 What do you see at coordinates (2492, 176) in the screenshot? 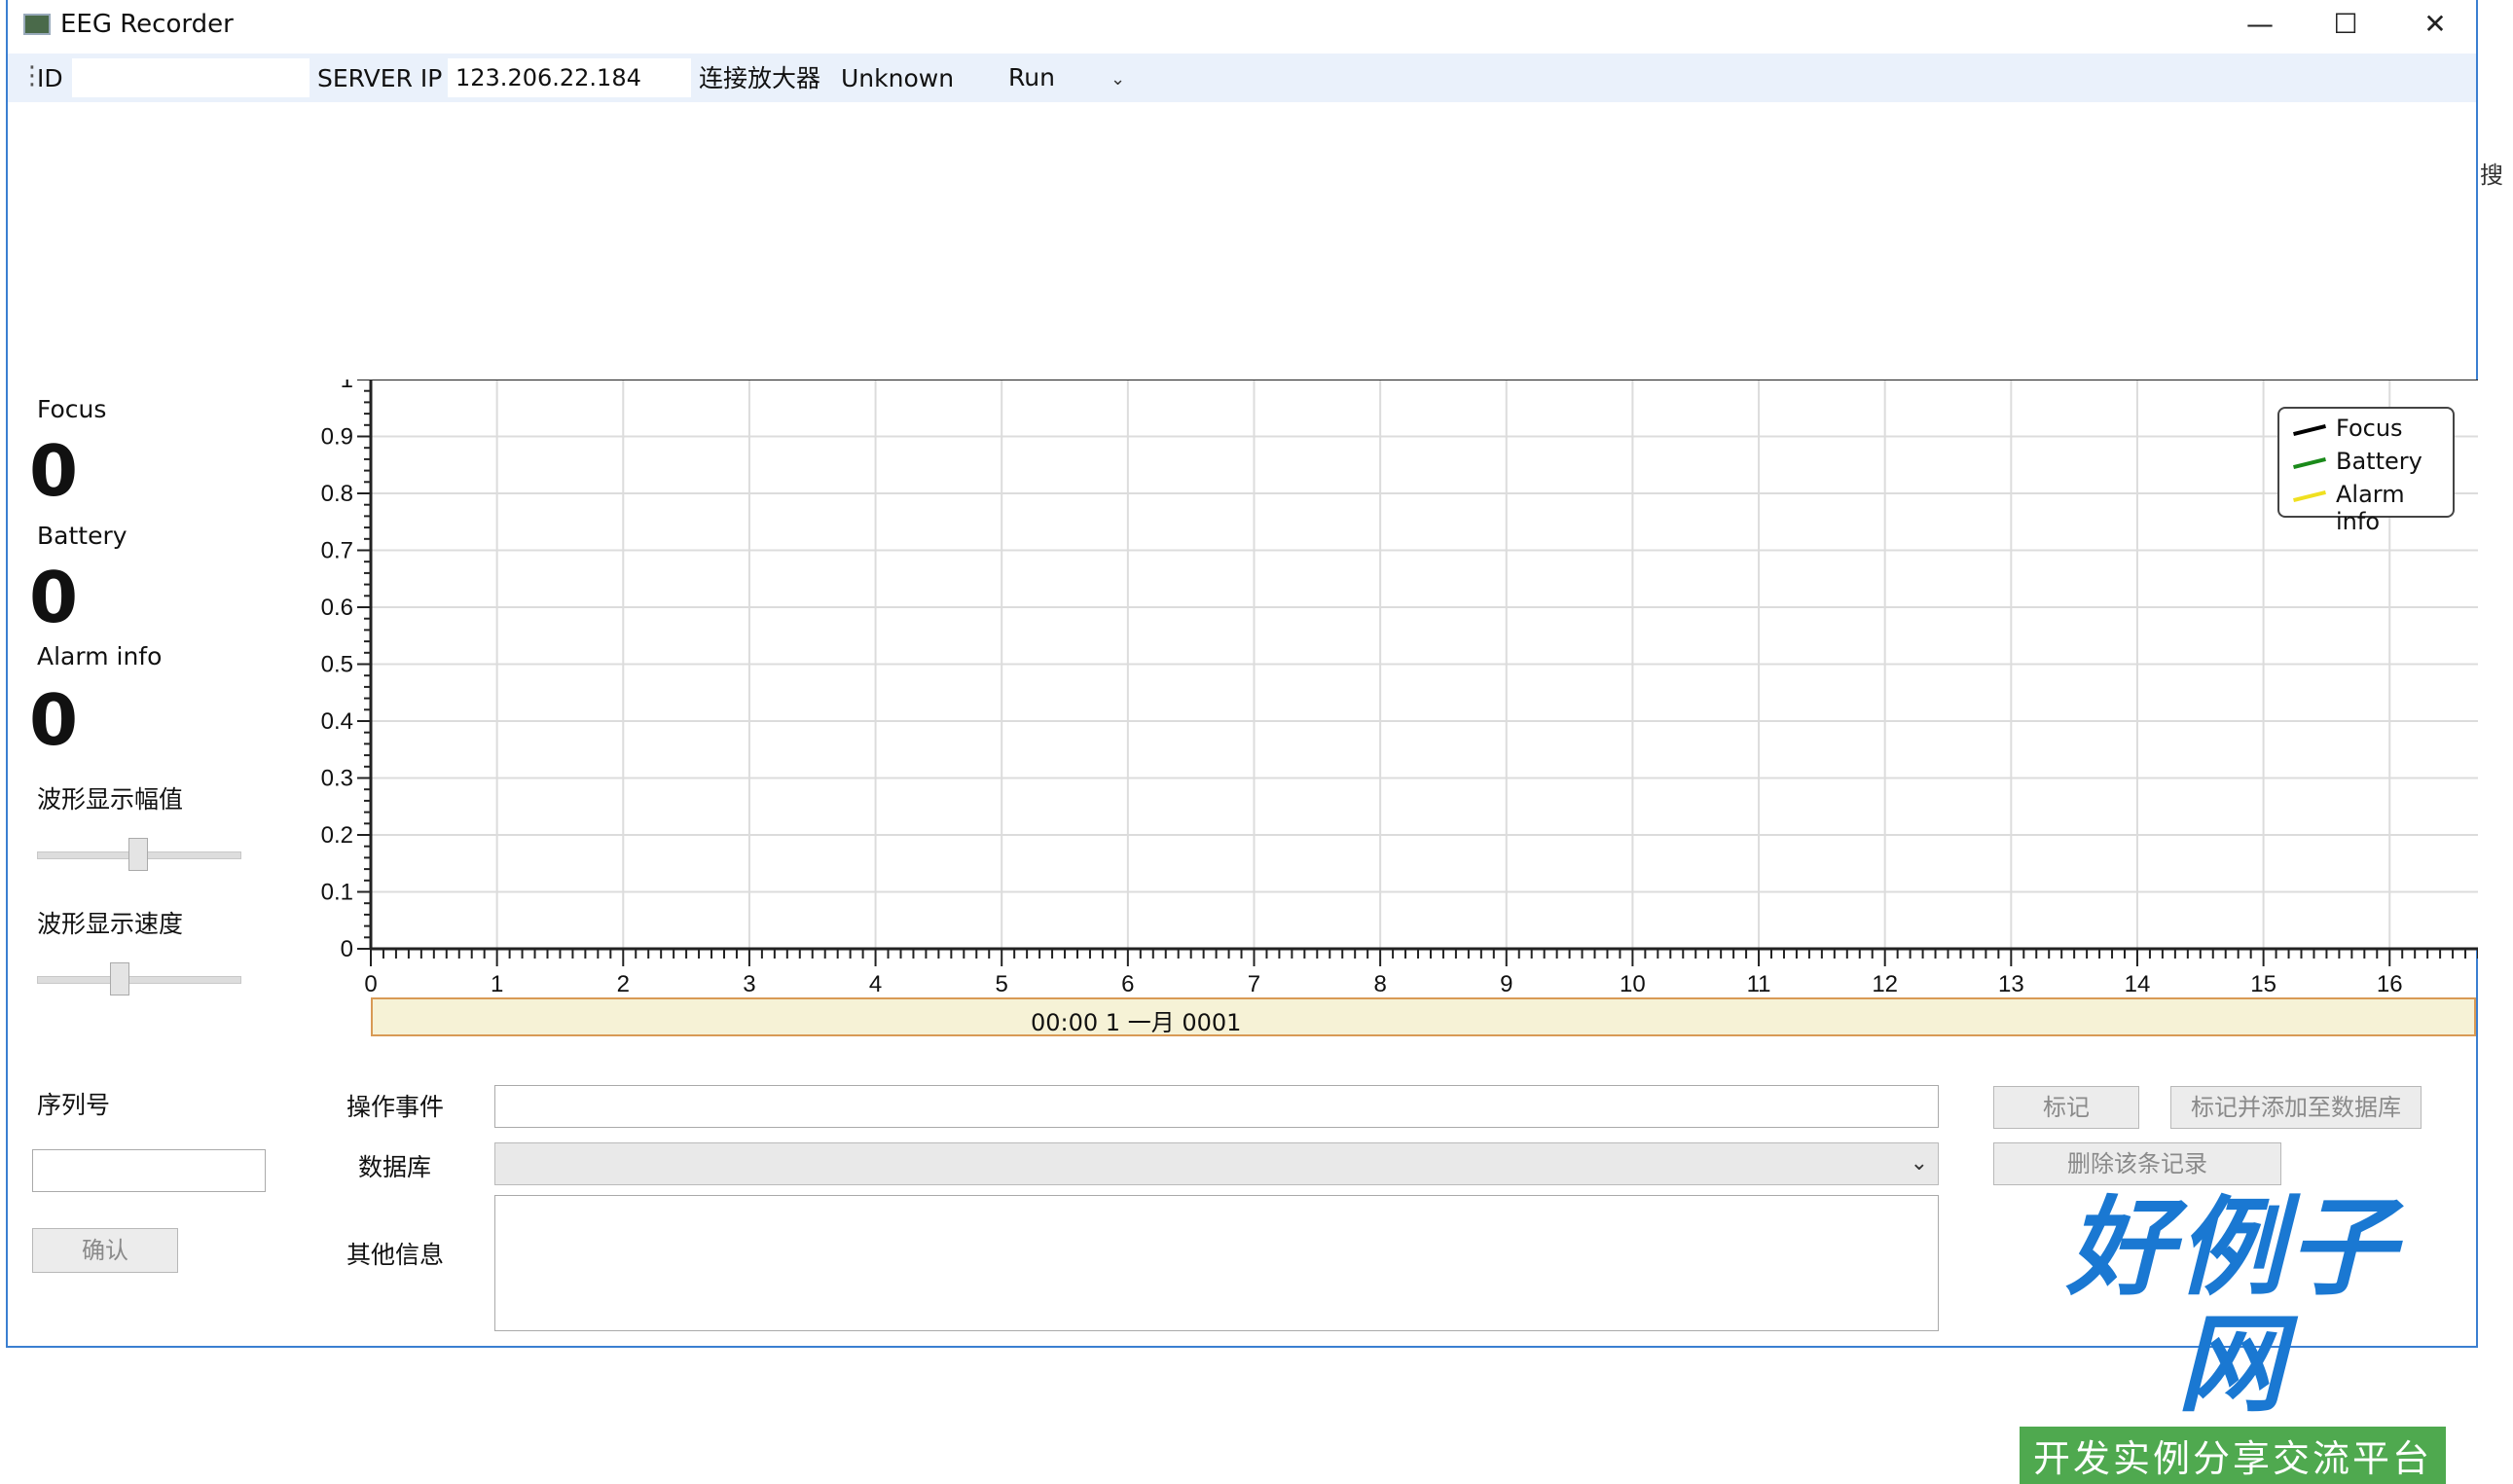
I see `search-edge-text: 搜` at bounding box center [2492, 176].